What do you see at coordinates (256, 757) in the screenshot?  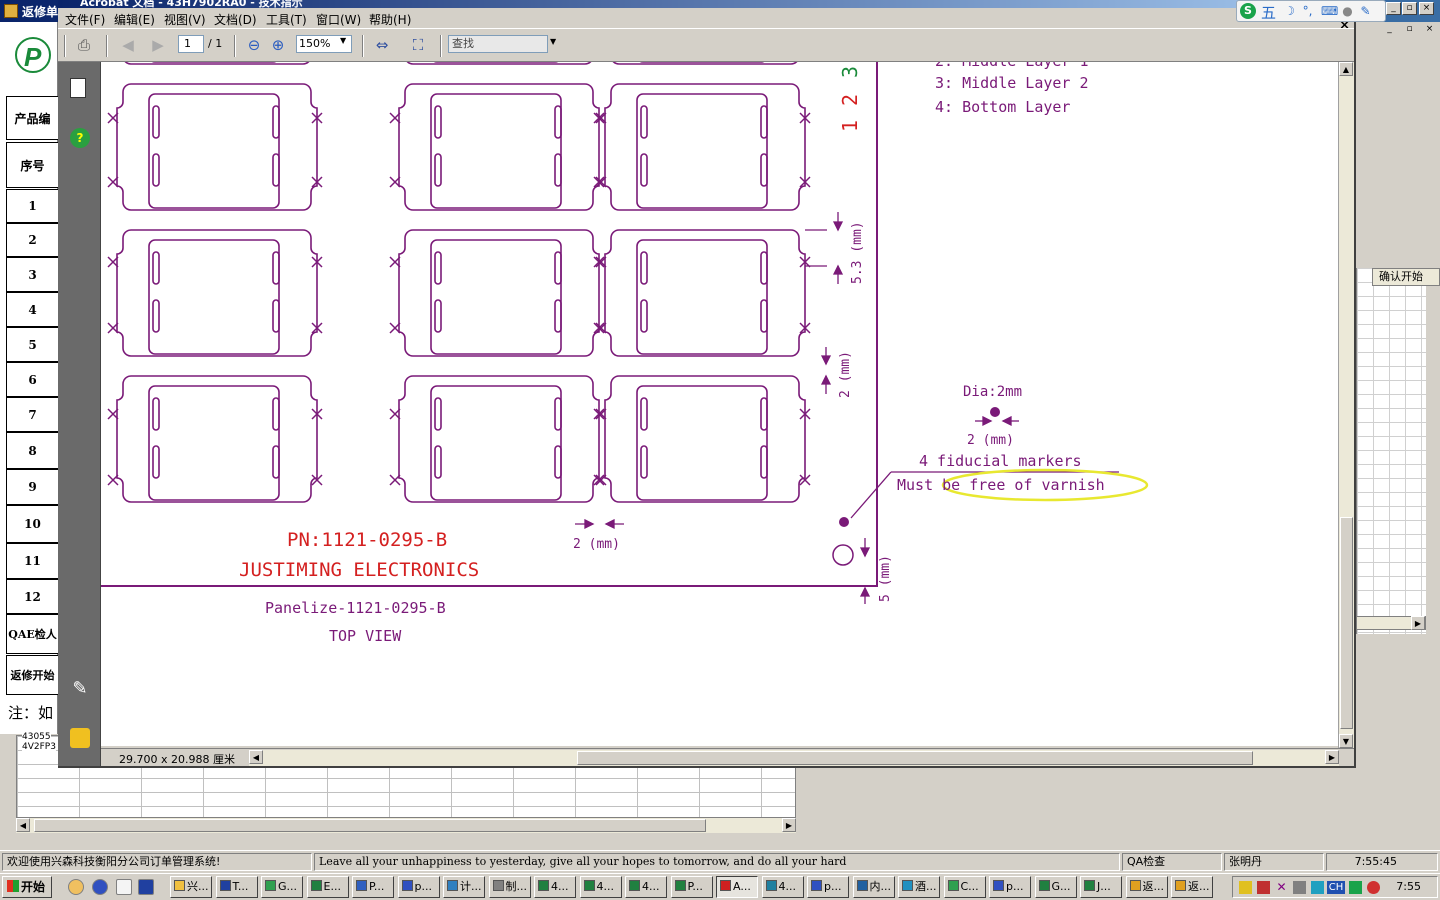 I see `scroll-left-icon: ◀` at bounding box center [256, 757].